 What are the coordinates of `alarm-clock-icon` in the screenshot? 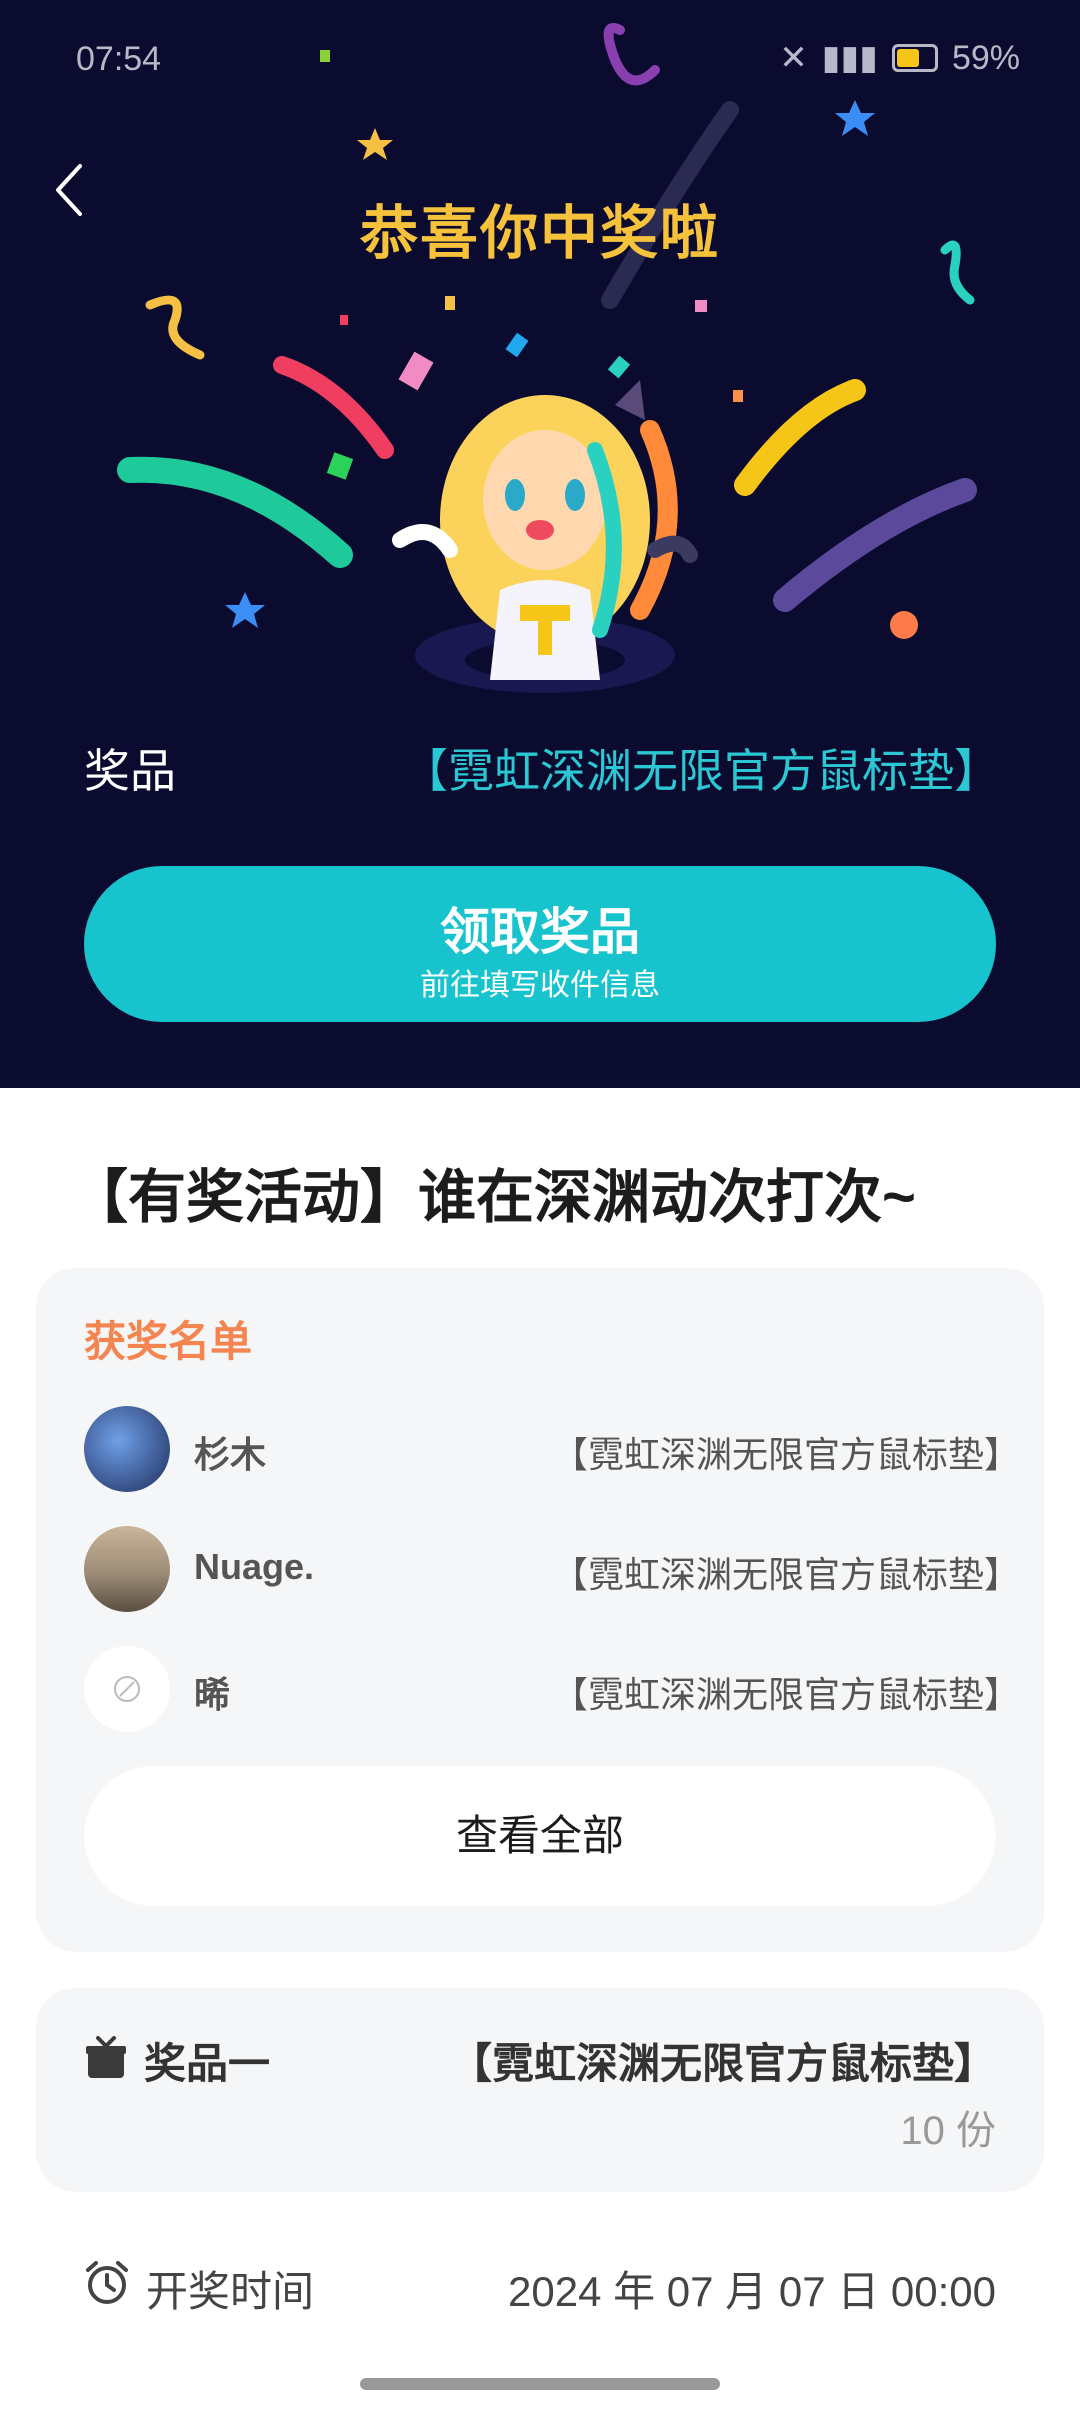 It's located at (107, 2282).